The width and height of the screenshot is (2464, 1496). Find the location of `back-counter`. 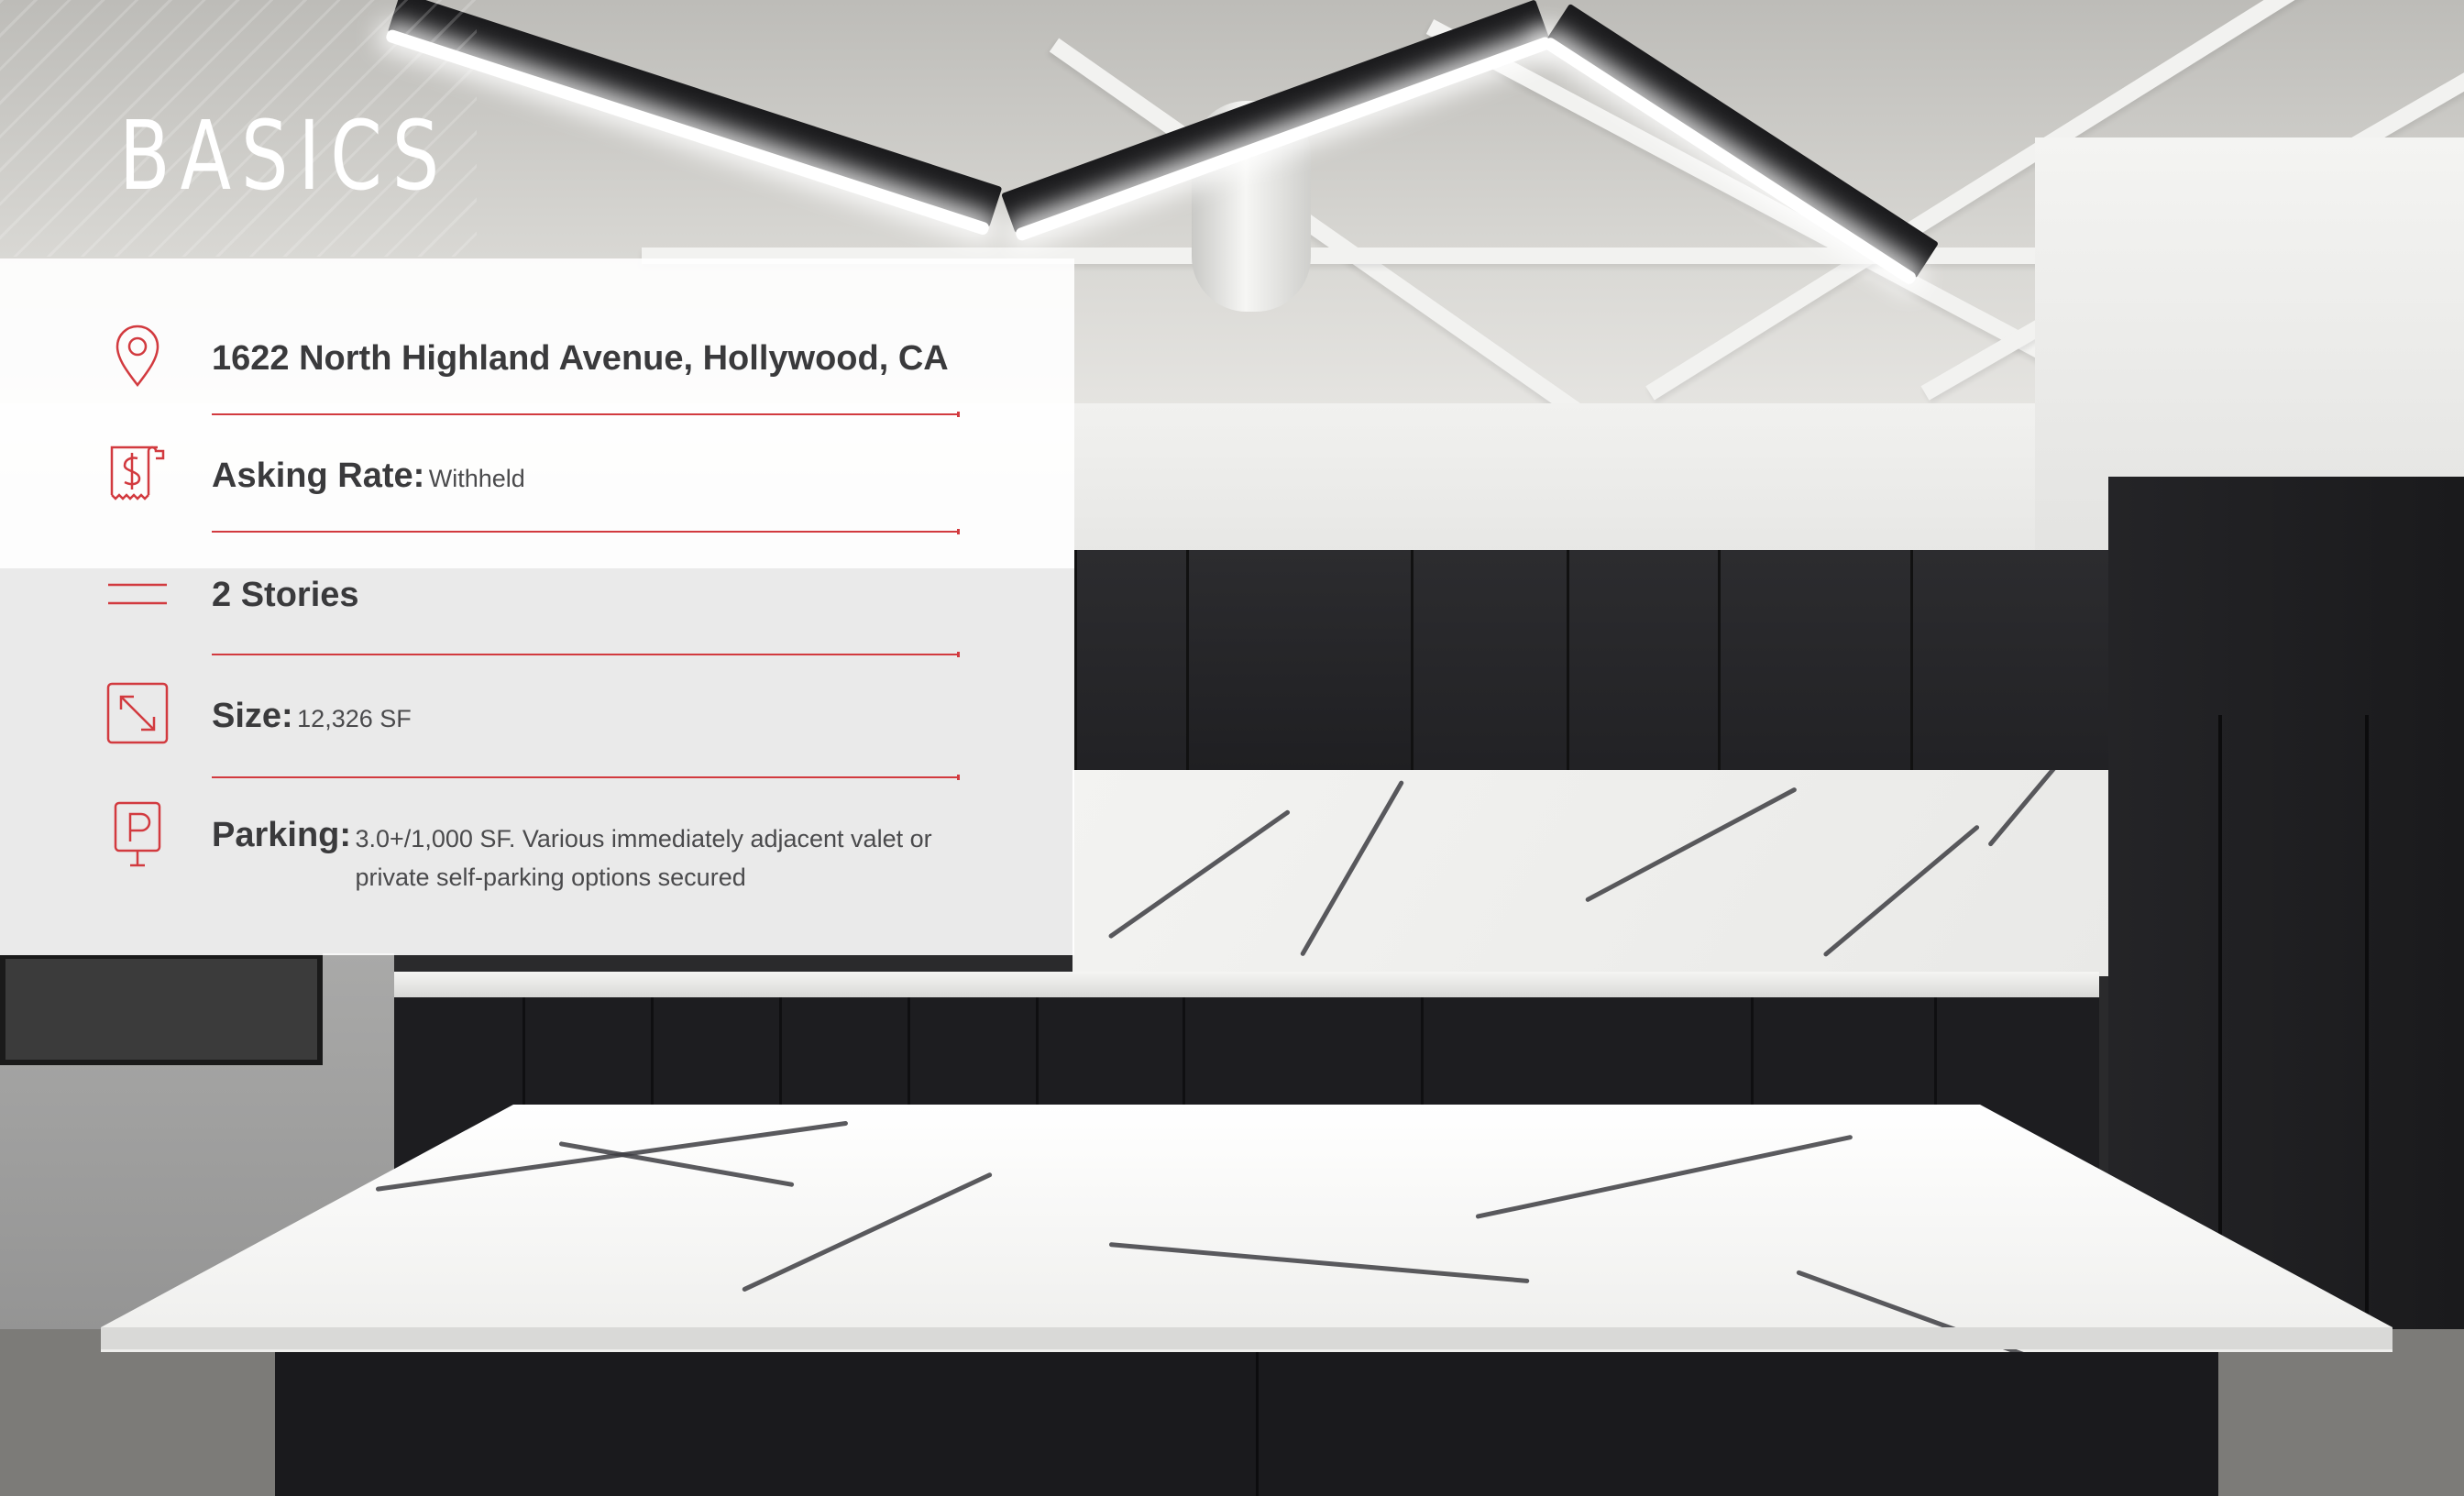

back-counter is located at coordinates (1246, 984).